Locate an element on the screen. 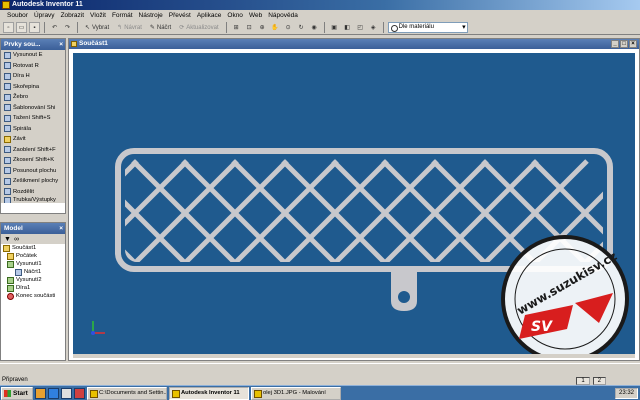  viewport-scrollbar is located at coordinates (354, 356).